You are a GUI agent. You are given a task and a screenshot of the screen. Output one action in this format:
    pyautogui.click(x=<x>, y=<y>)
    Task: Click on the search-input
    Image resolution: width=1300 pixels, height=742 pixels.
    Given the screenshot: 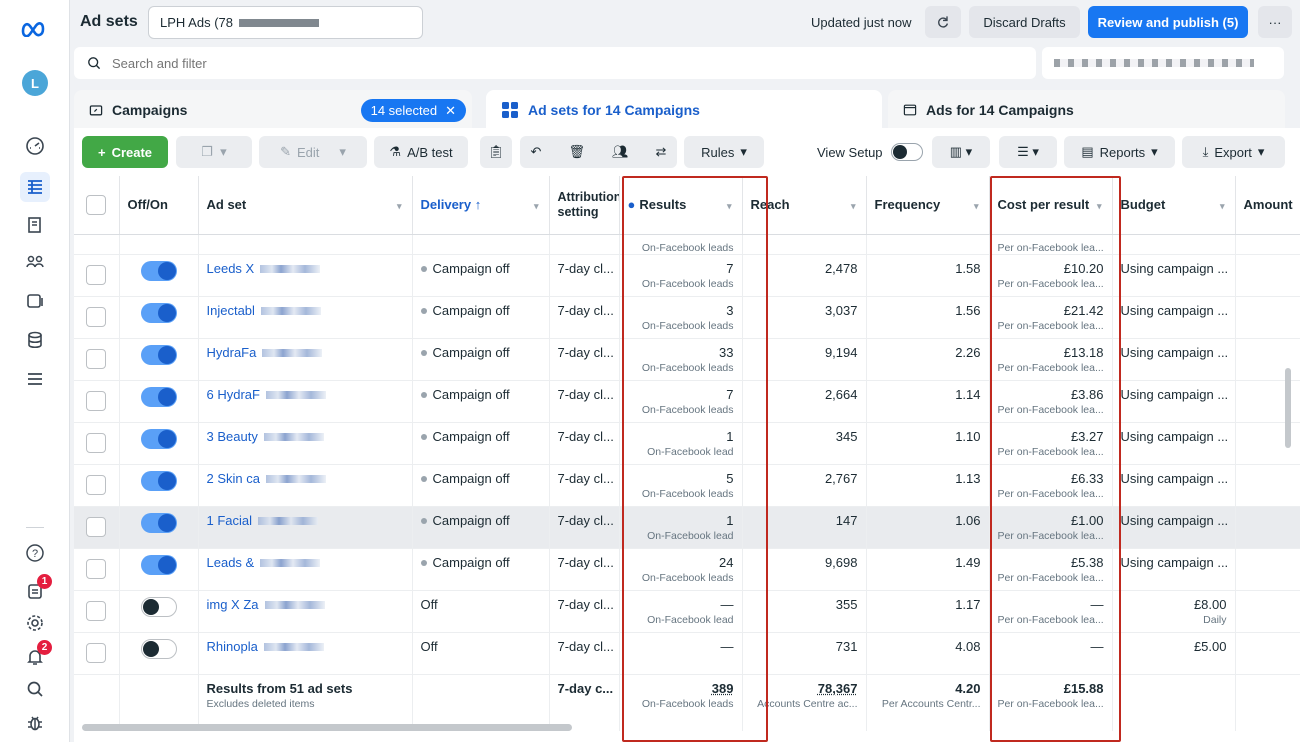 What is the action you would take?
    pyautogui.click(x=512, y=63)
    